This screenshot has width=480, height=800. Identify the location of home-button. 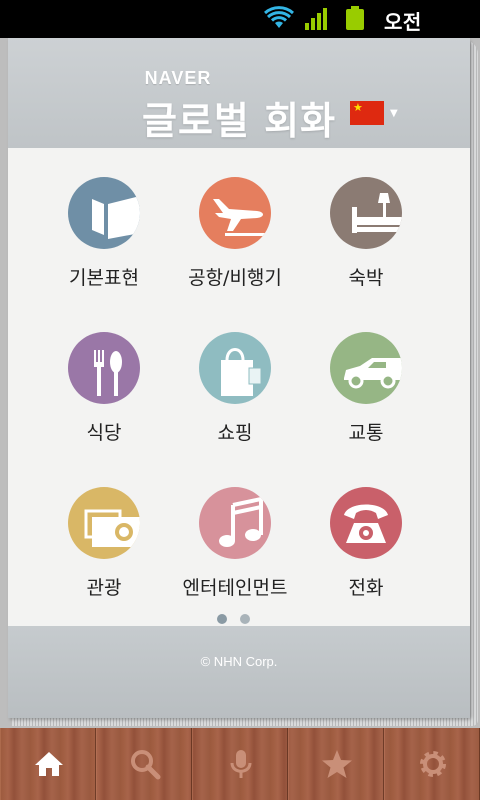
(48, 764).